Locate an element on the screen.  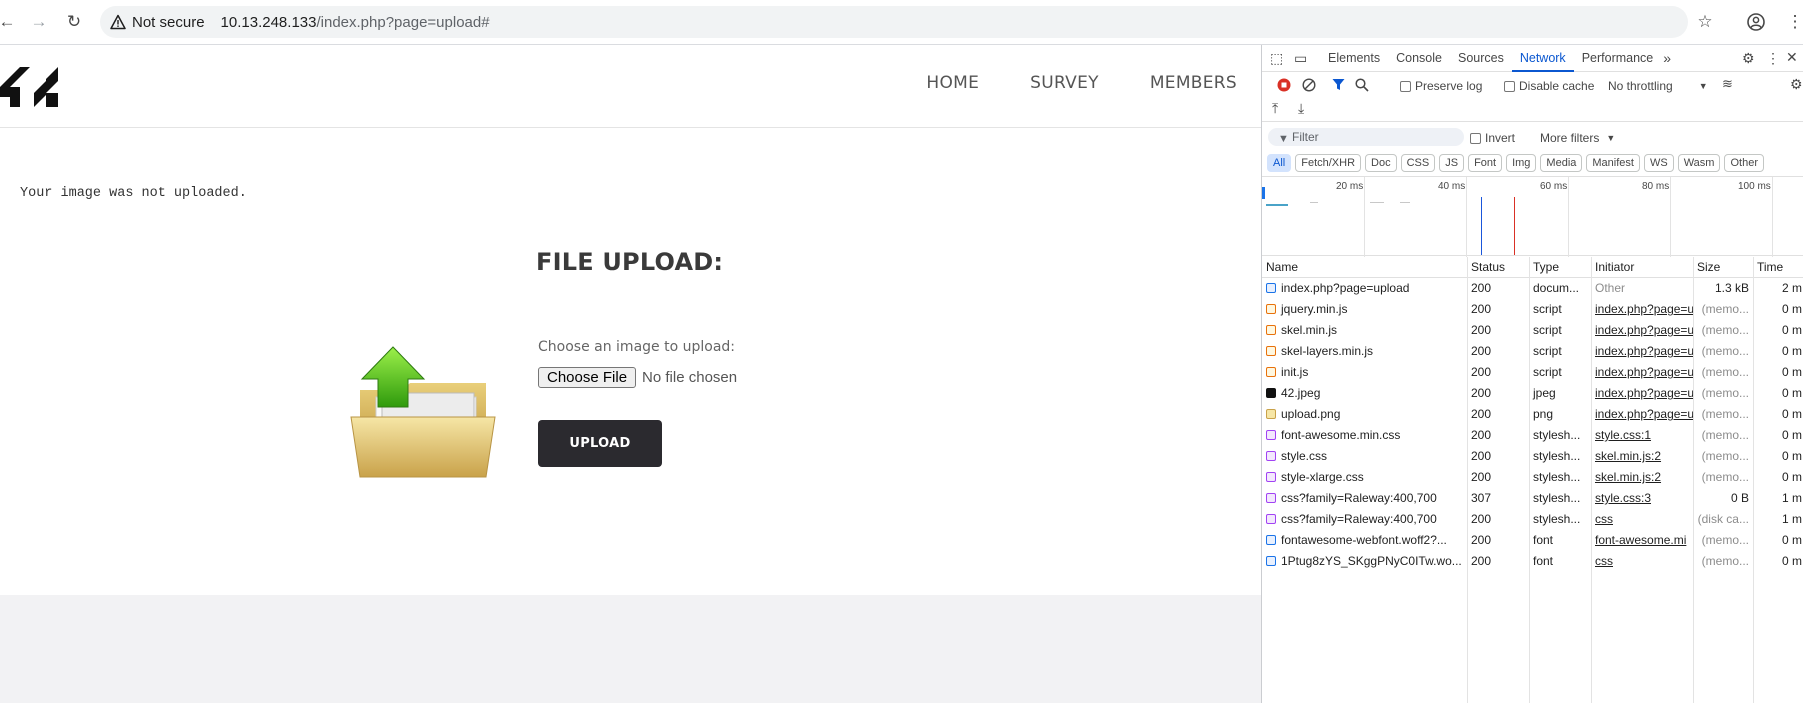
inspect-element-icon: ⬚ is located at coordinates (1279, 58).